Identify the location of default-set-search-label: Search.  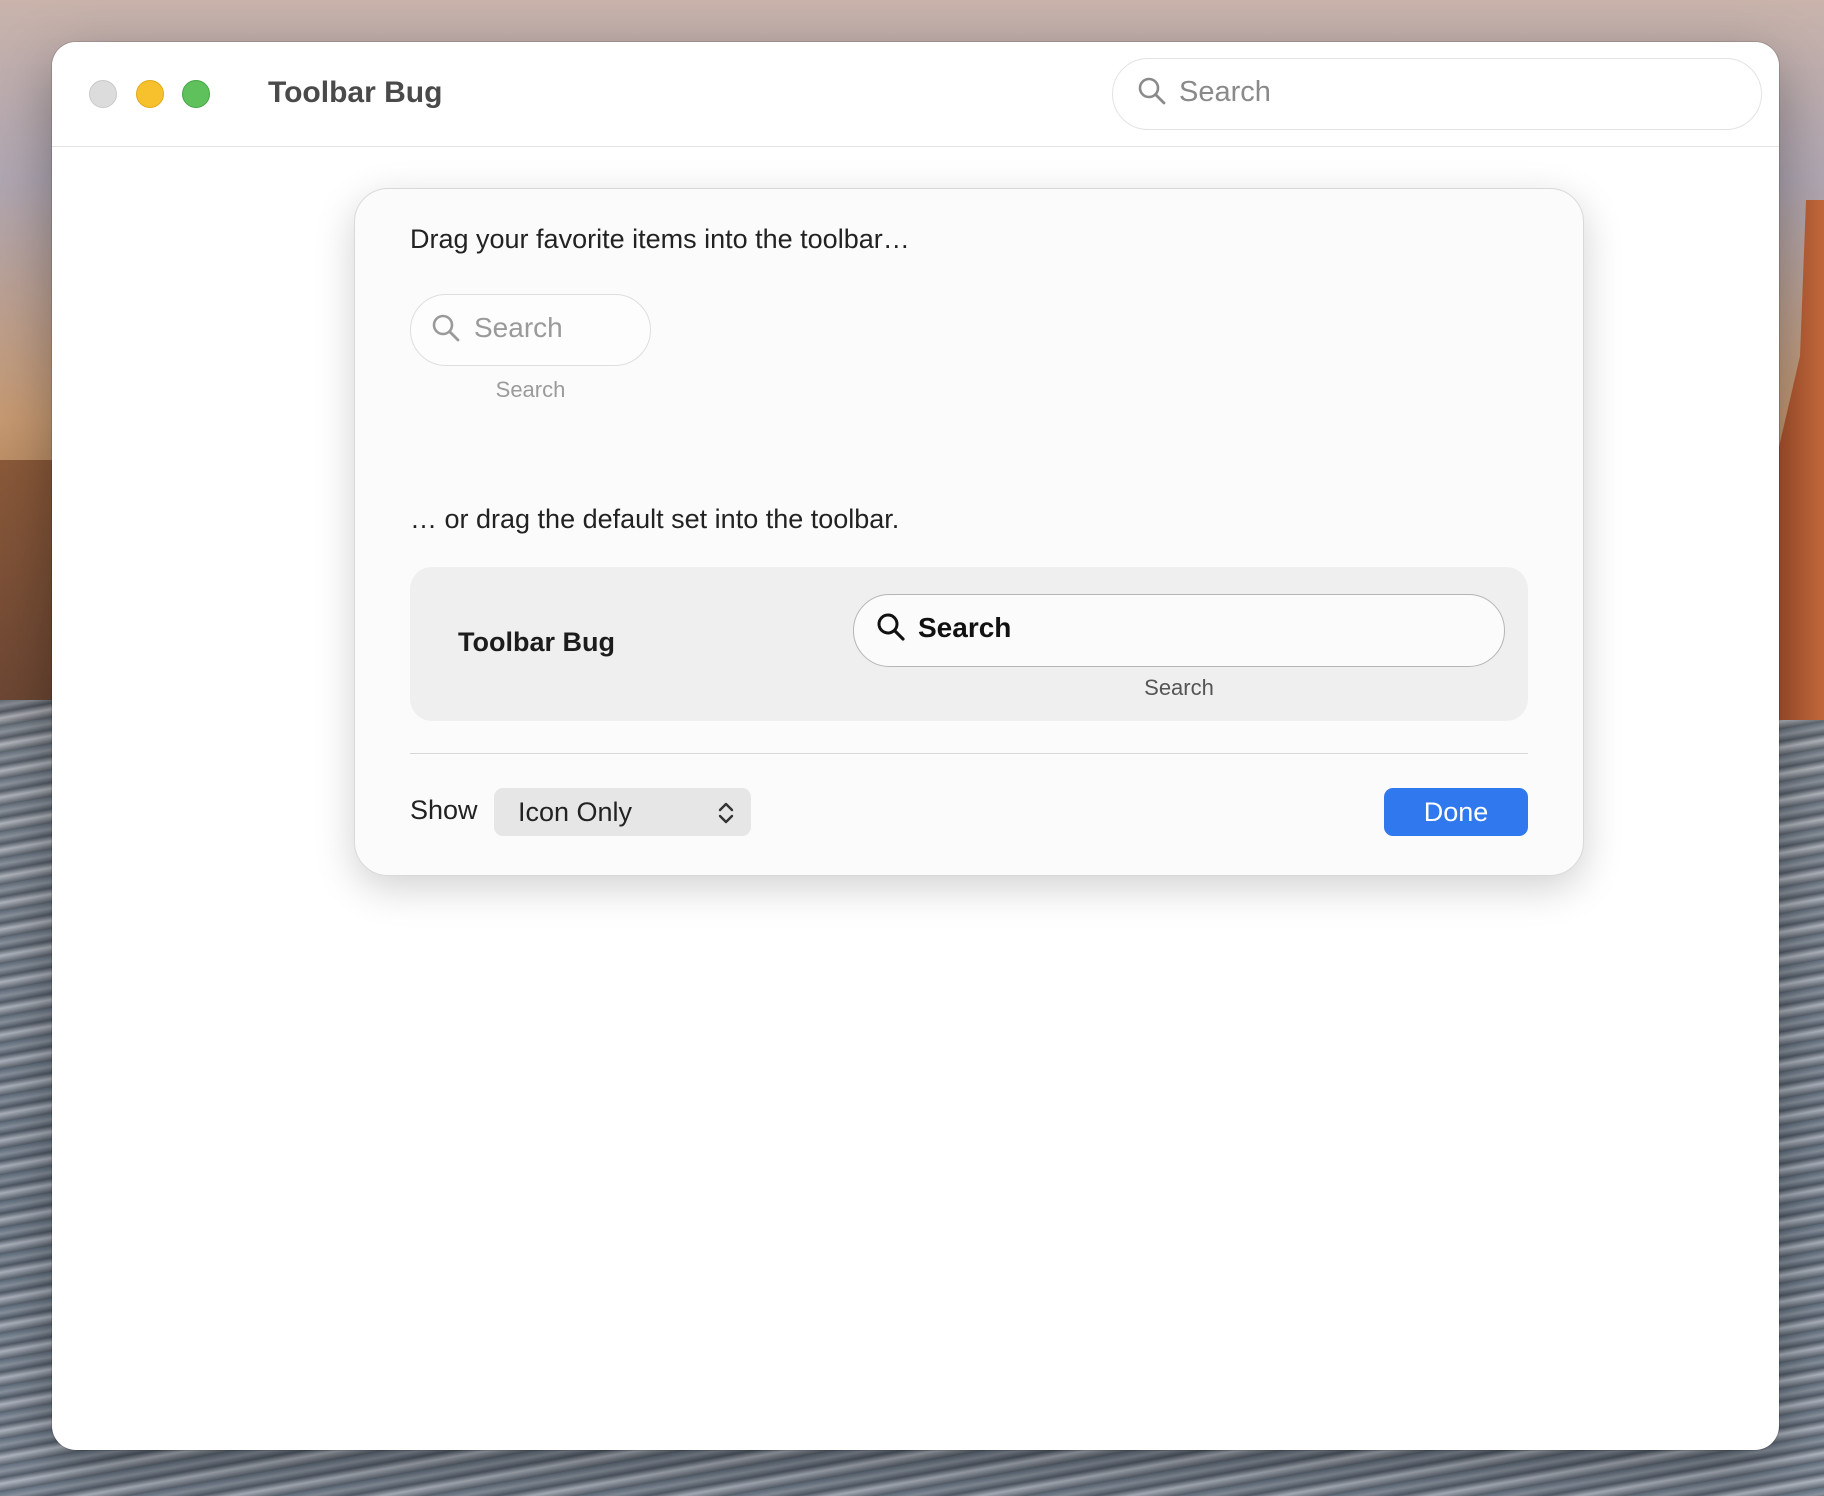
(1179, 687).